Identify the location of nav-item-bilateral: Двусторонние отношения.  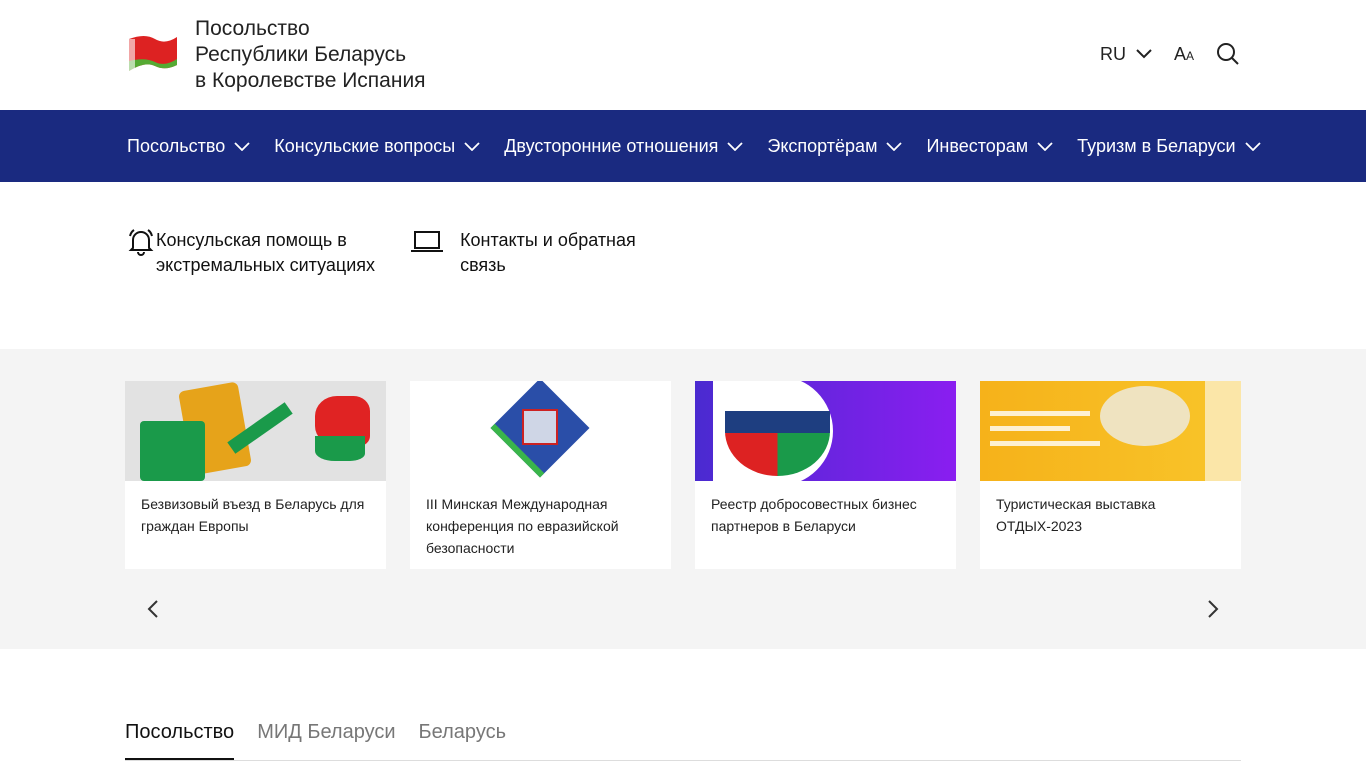
(624, 146).